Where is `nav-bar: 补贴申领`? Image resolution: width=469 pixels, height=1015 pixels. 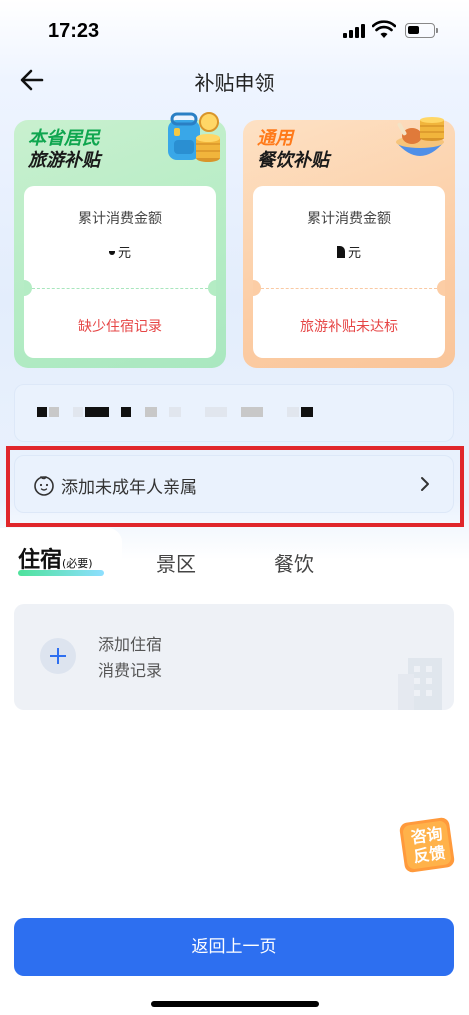 nav-bar: 补贴申领 is located at coordinates (234, 80).